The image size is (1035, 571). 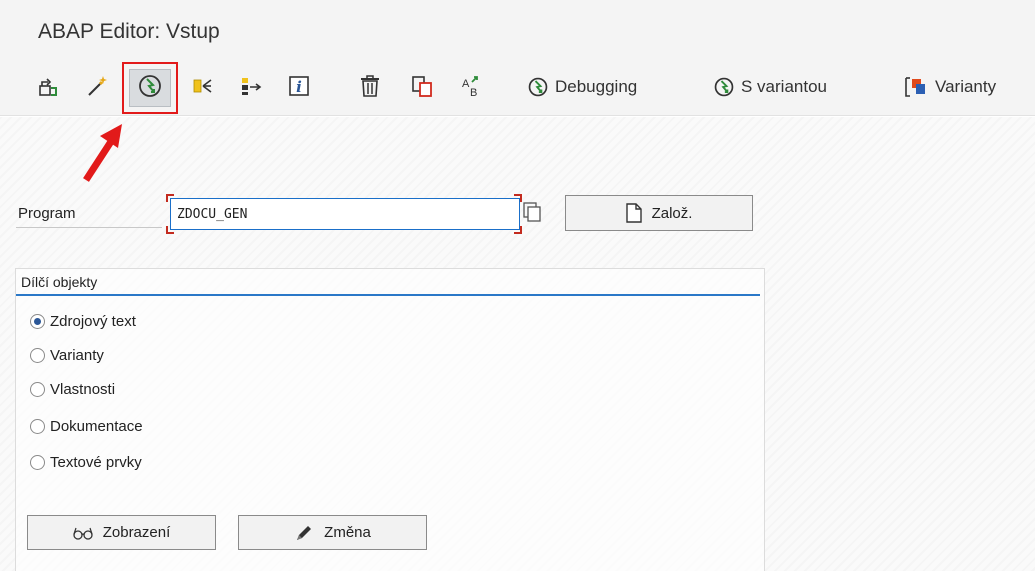 What do you see at coordinates (472, 86) in the screenshot?
I see `rename-icon: A B` at bounding box center [472, 86].